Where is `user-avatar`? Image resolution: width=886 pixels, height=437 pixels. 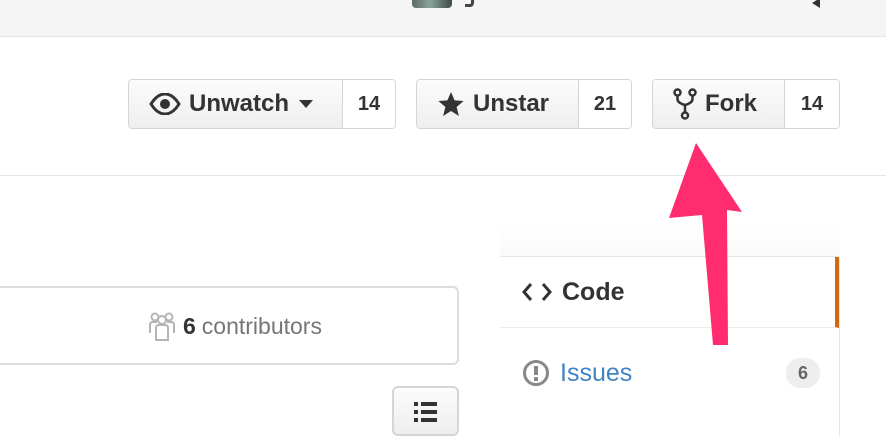 user-avatar is located at coordinates (432, 4).